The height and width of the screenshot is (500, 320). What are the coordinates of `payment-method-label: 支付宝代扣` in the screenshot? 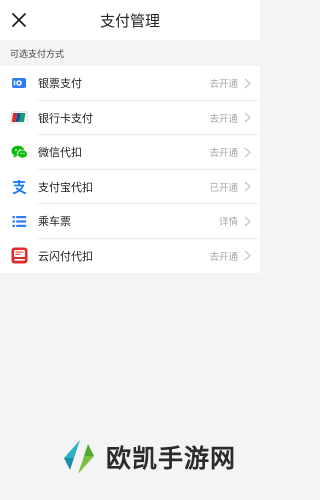 It's located at (65, 187).